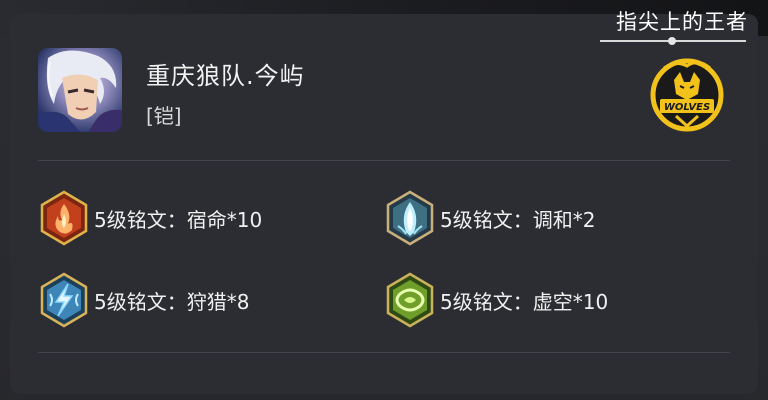 The height and width of the screenshot is (400, 768). What do you see at coordinates (524, 302) in the screenshot?
I see `rune-label: 5级铭文：虚空*10` at bounding box center [524, 302].